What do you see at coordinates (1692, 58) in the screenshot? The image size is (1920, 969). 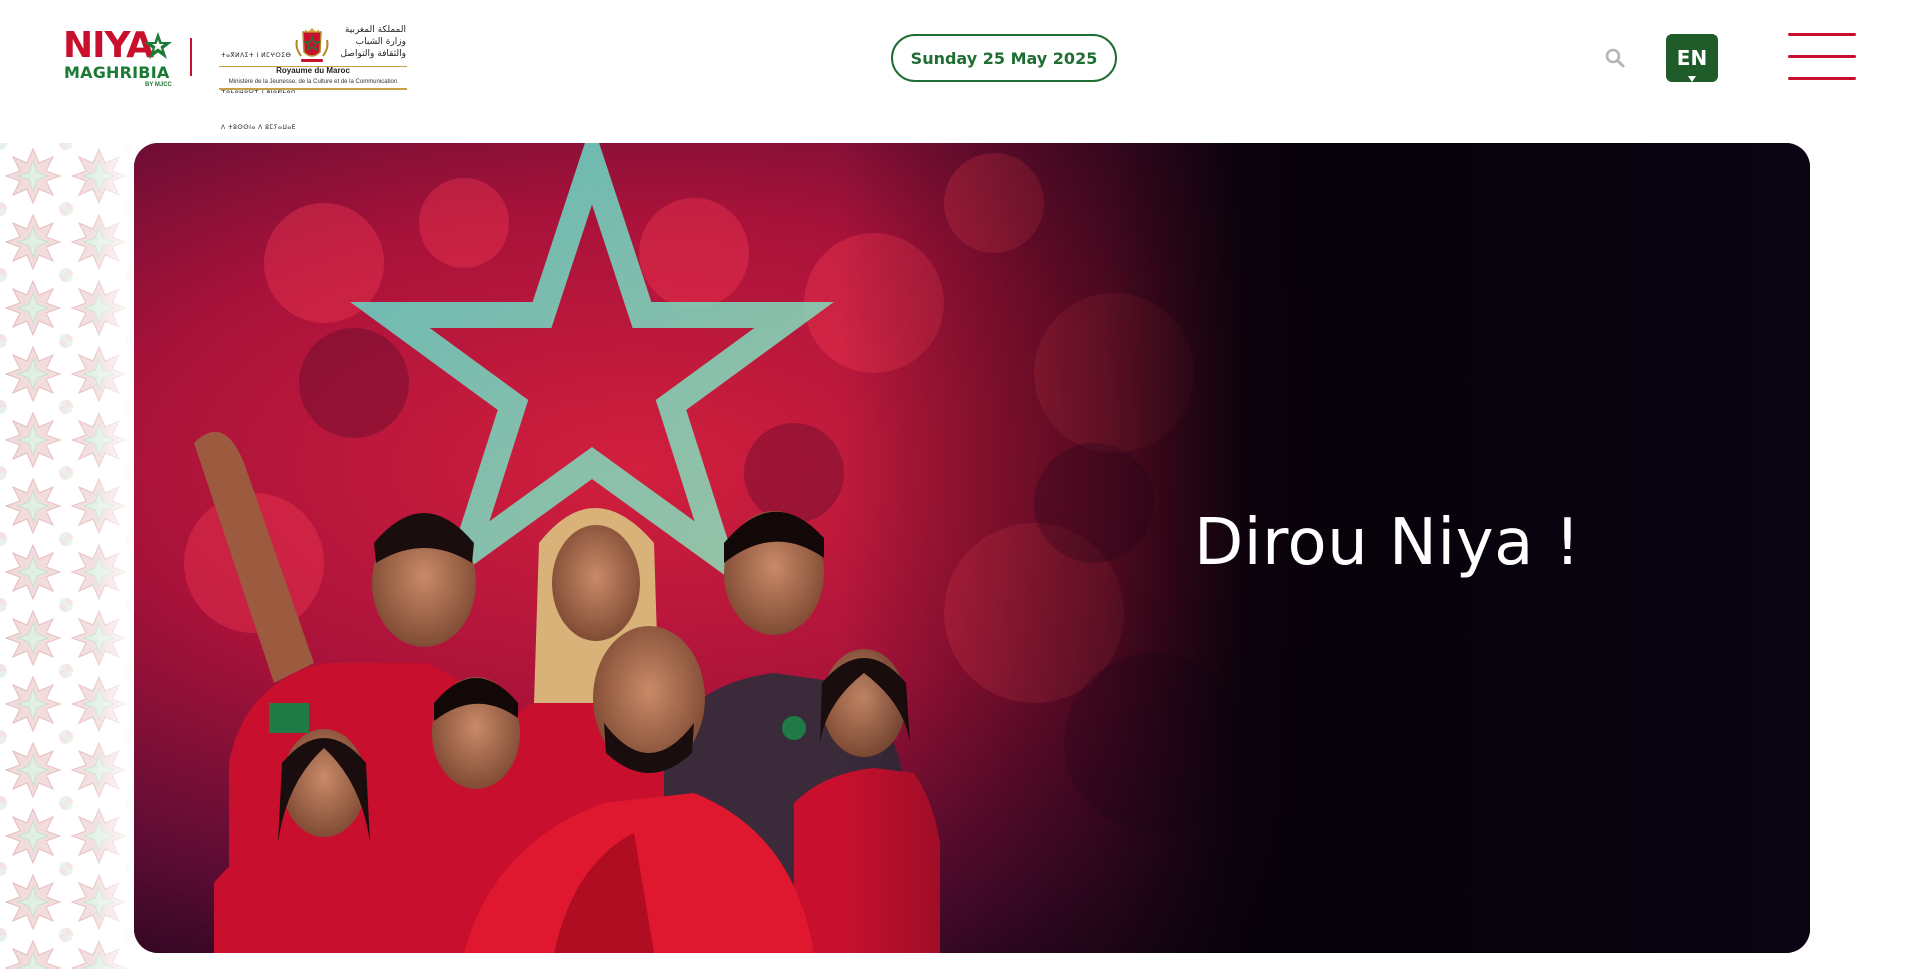 I see `language-switcher-button: EN` at bounding box center [1692, 58].